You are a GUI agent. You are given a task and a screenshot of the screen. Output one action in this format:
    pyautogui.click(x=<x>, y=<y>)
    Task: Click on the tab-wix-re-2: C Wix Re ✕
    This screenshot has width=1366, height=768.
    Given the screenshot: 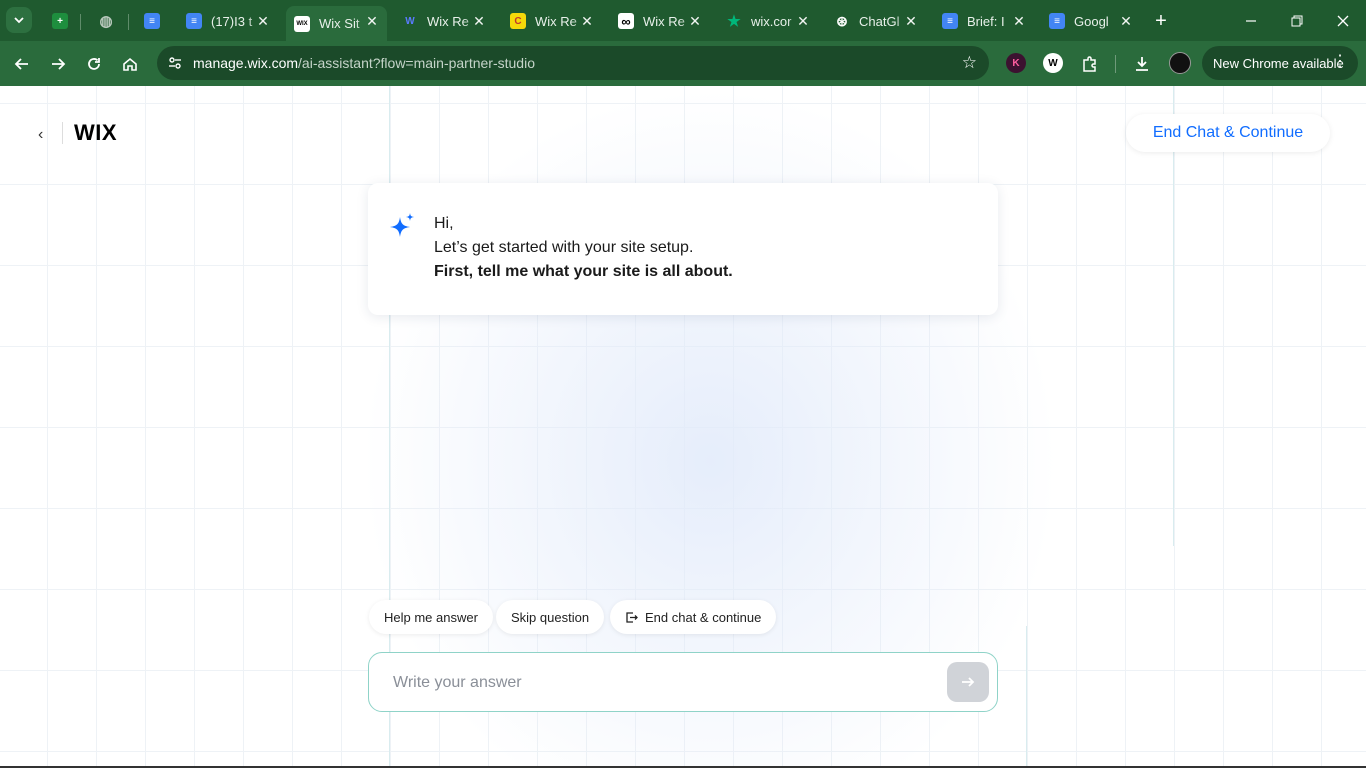 What is the action you would take?
    pyautogui.click(x=553, y=21)
    